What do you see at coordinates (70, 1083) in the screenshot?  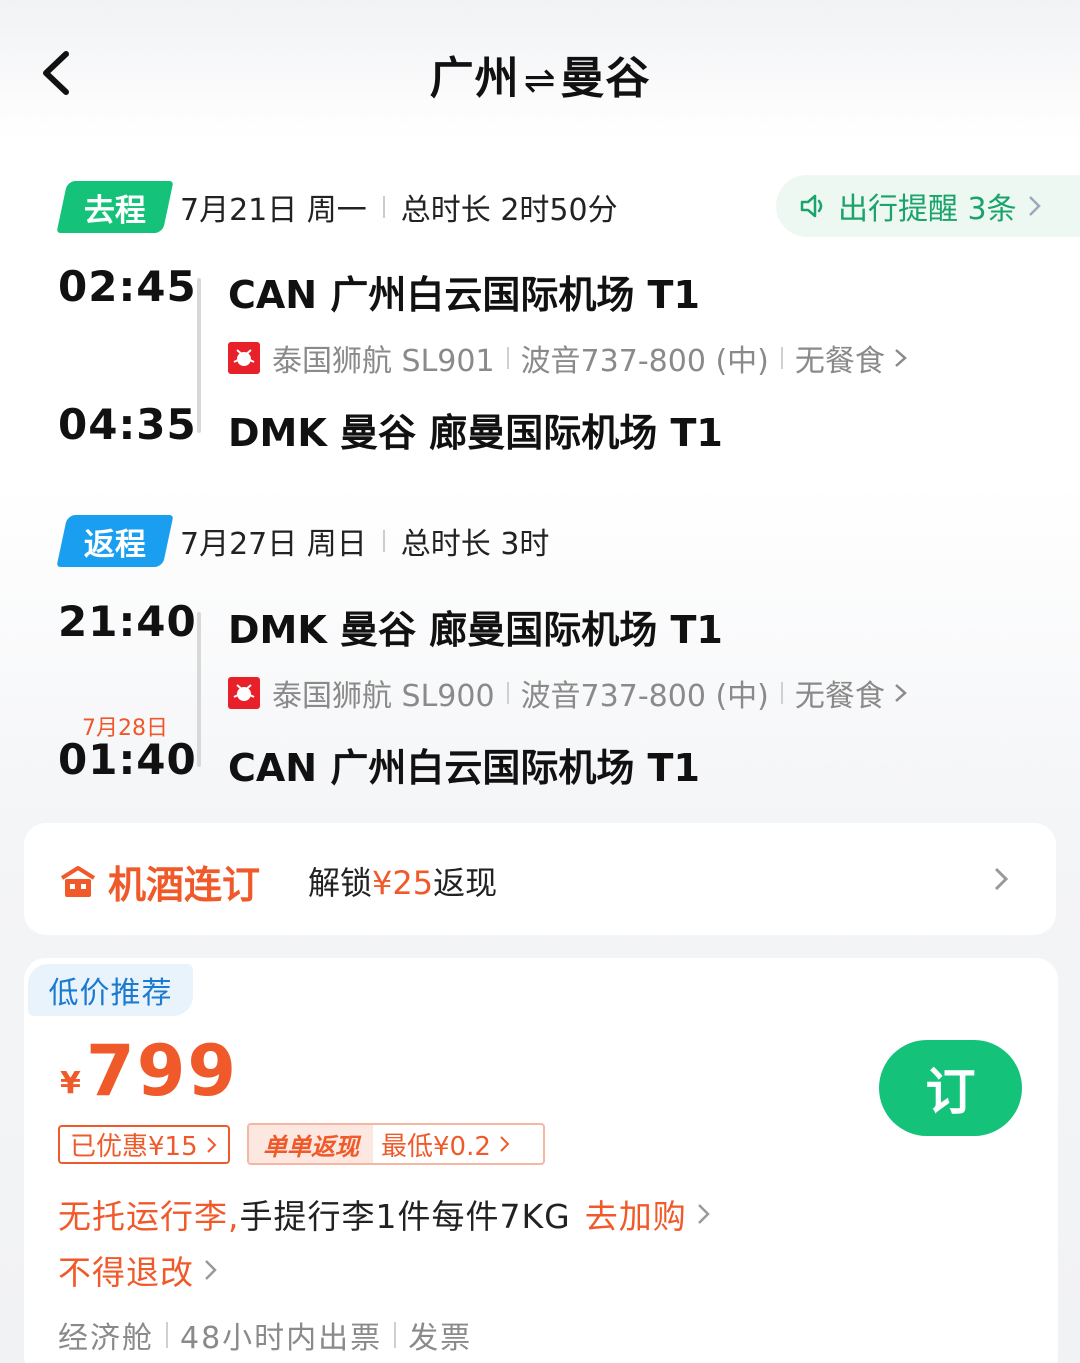 I see `price-currency: ¥` at bounding box center [70, 1083].